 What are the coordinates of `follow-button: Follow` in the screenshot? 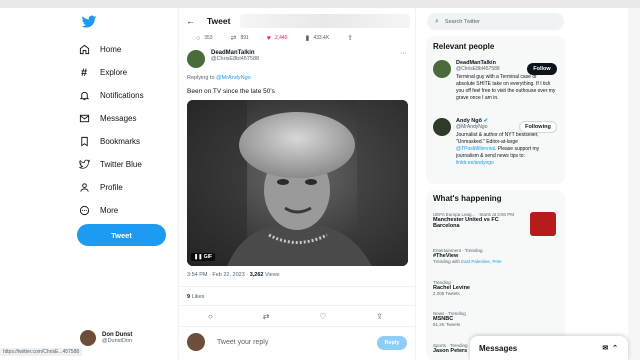 It's located at (542, 69).